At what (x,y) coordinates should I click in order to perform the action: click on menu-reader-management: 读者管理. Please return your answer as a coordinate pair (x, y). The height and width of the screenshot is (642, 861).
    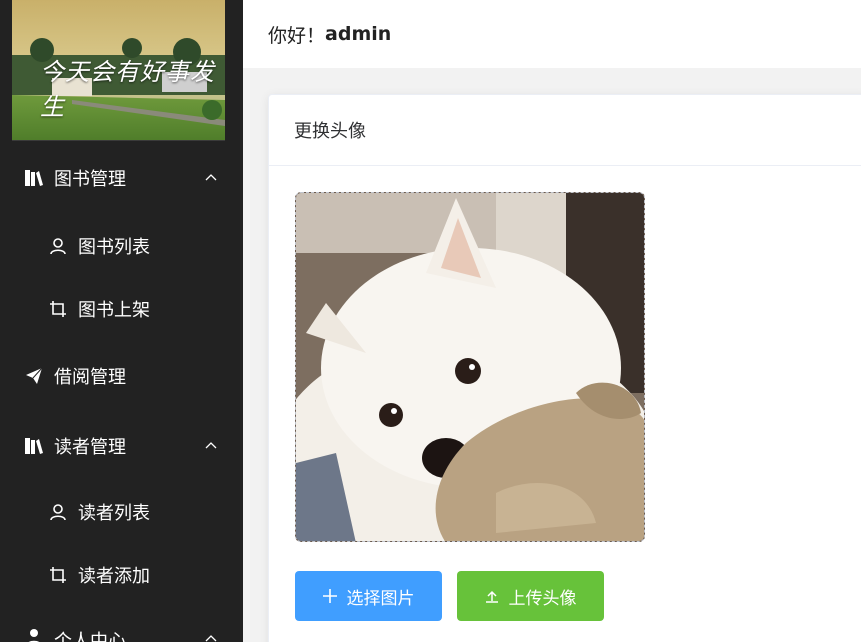
    Looking at the image, I should click on (121, 446).